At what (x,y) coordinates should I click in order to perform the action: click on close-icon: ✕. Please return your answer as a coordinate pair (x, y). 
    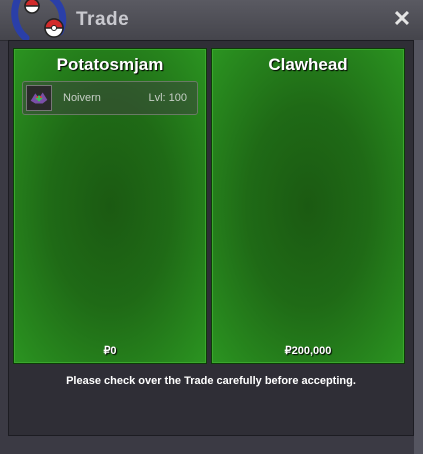
    Looking at the image, I should click on (402, 19).